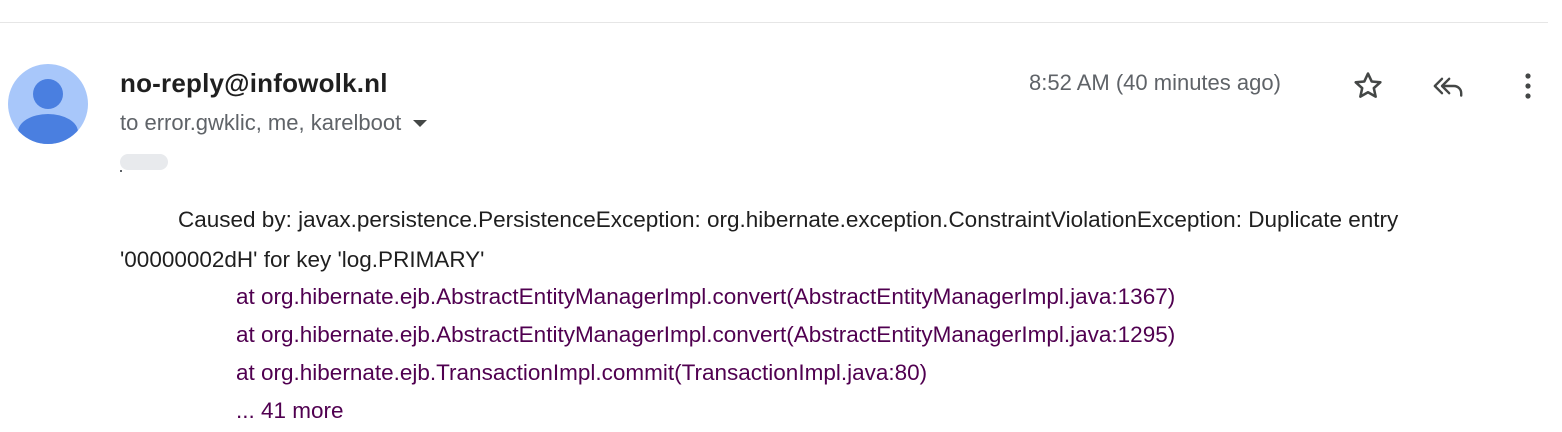 This screenshot has height=432, width=1562. What do you see at coordinates (290, 410) in the screenshot?
I see `stack-trace-more: ... 41 more` at bounding box center [290, 410].